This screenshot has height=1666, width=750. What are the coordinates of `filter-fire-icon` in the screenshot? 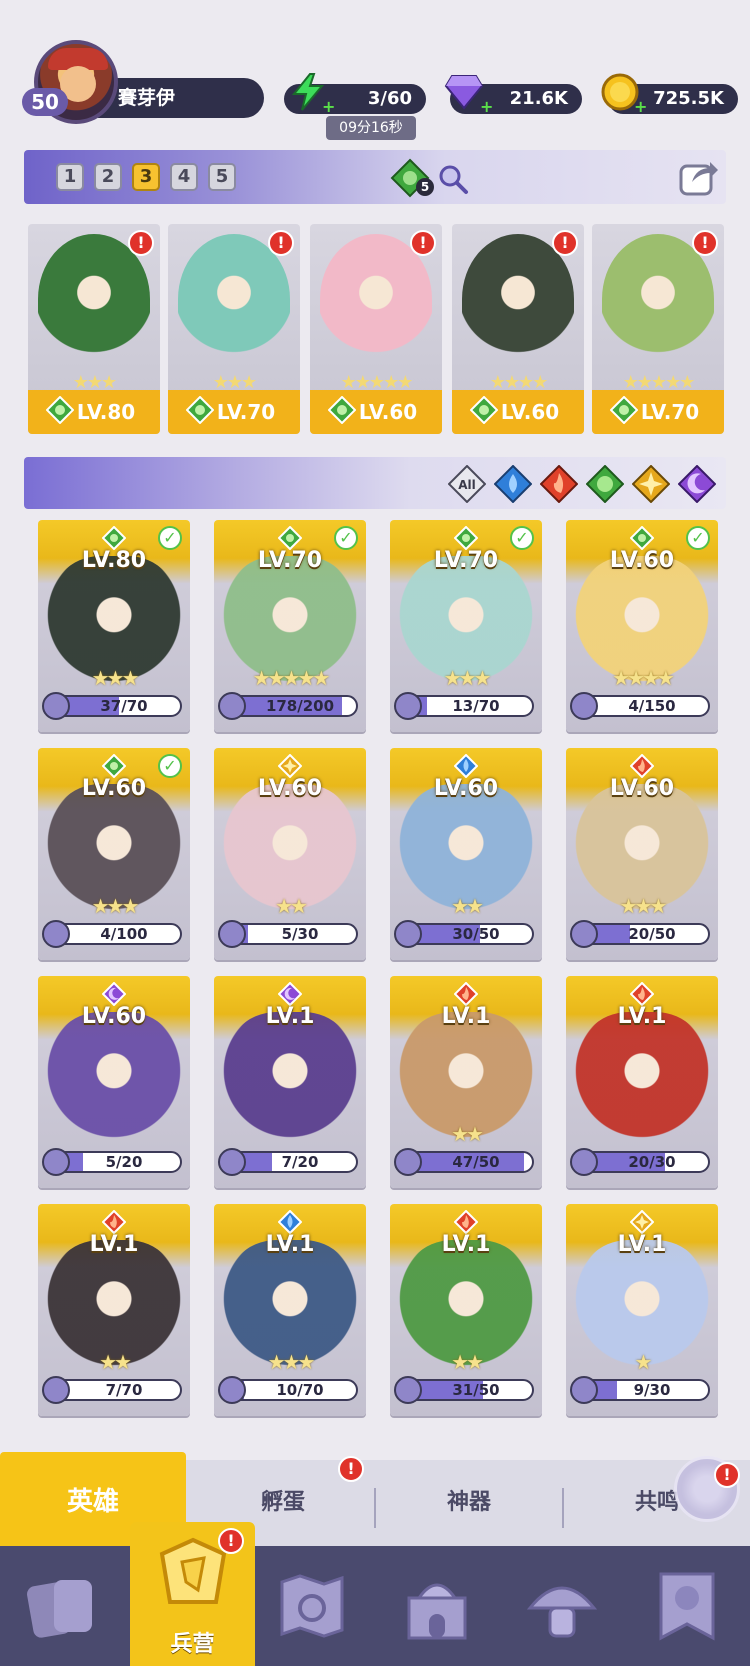 It's located at (559, 484).